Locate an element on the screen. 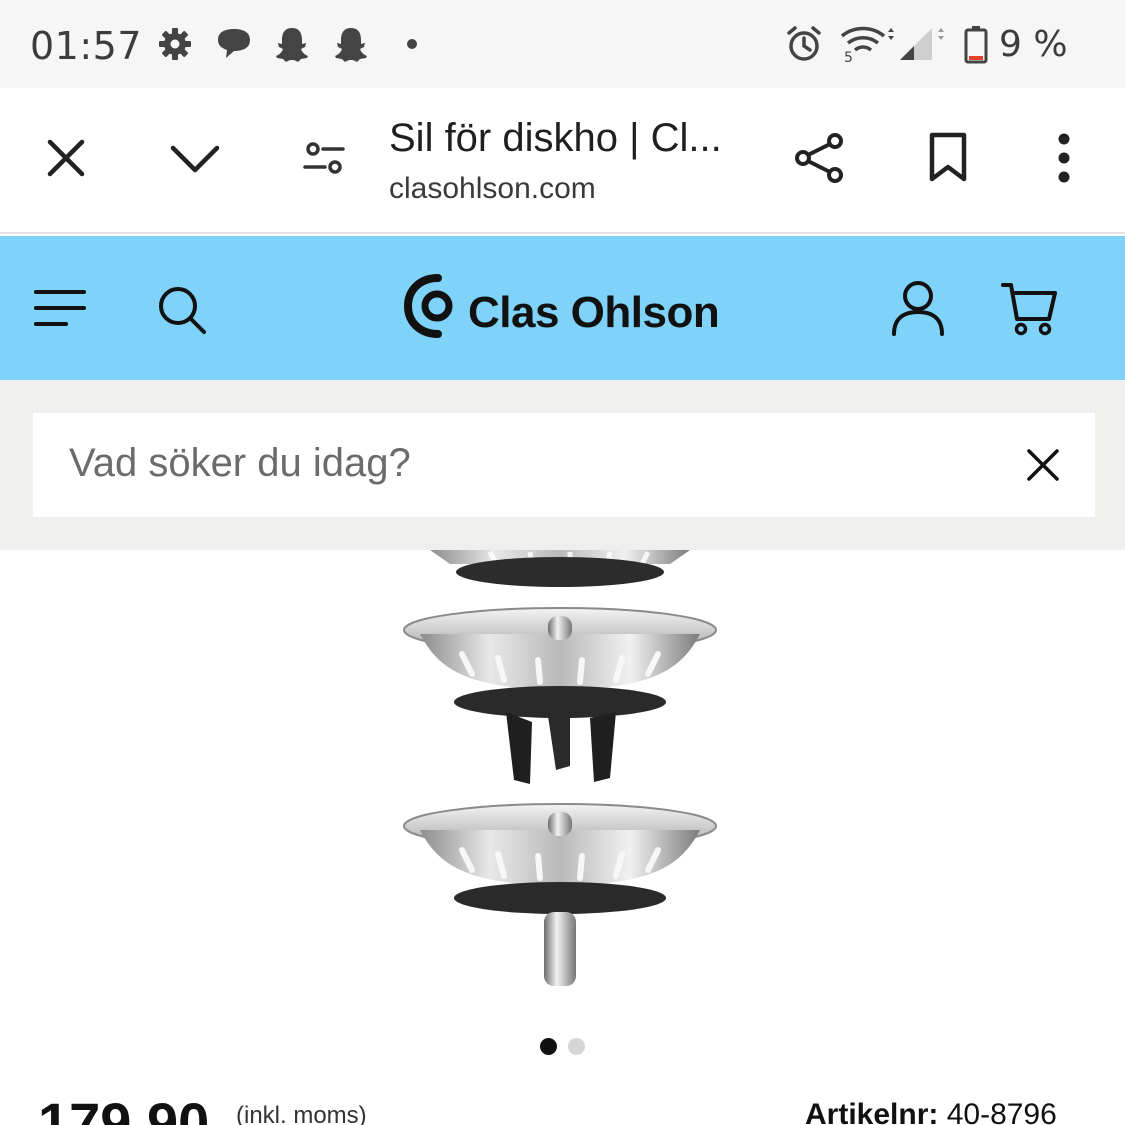  more-menu-button is located at coordinates (1064, 158).